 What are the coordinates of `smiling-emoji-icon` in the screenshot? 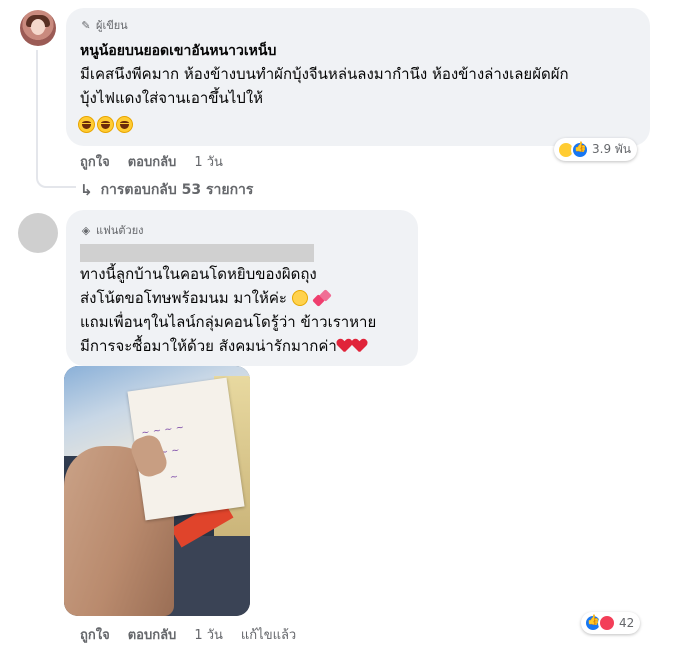 It's located at (299, 298).